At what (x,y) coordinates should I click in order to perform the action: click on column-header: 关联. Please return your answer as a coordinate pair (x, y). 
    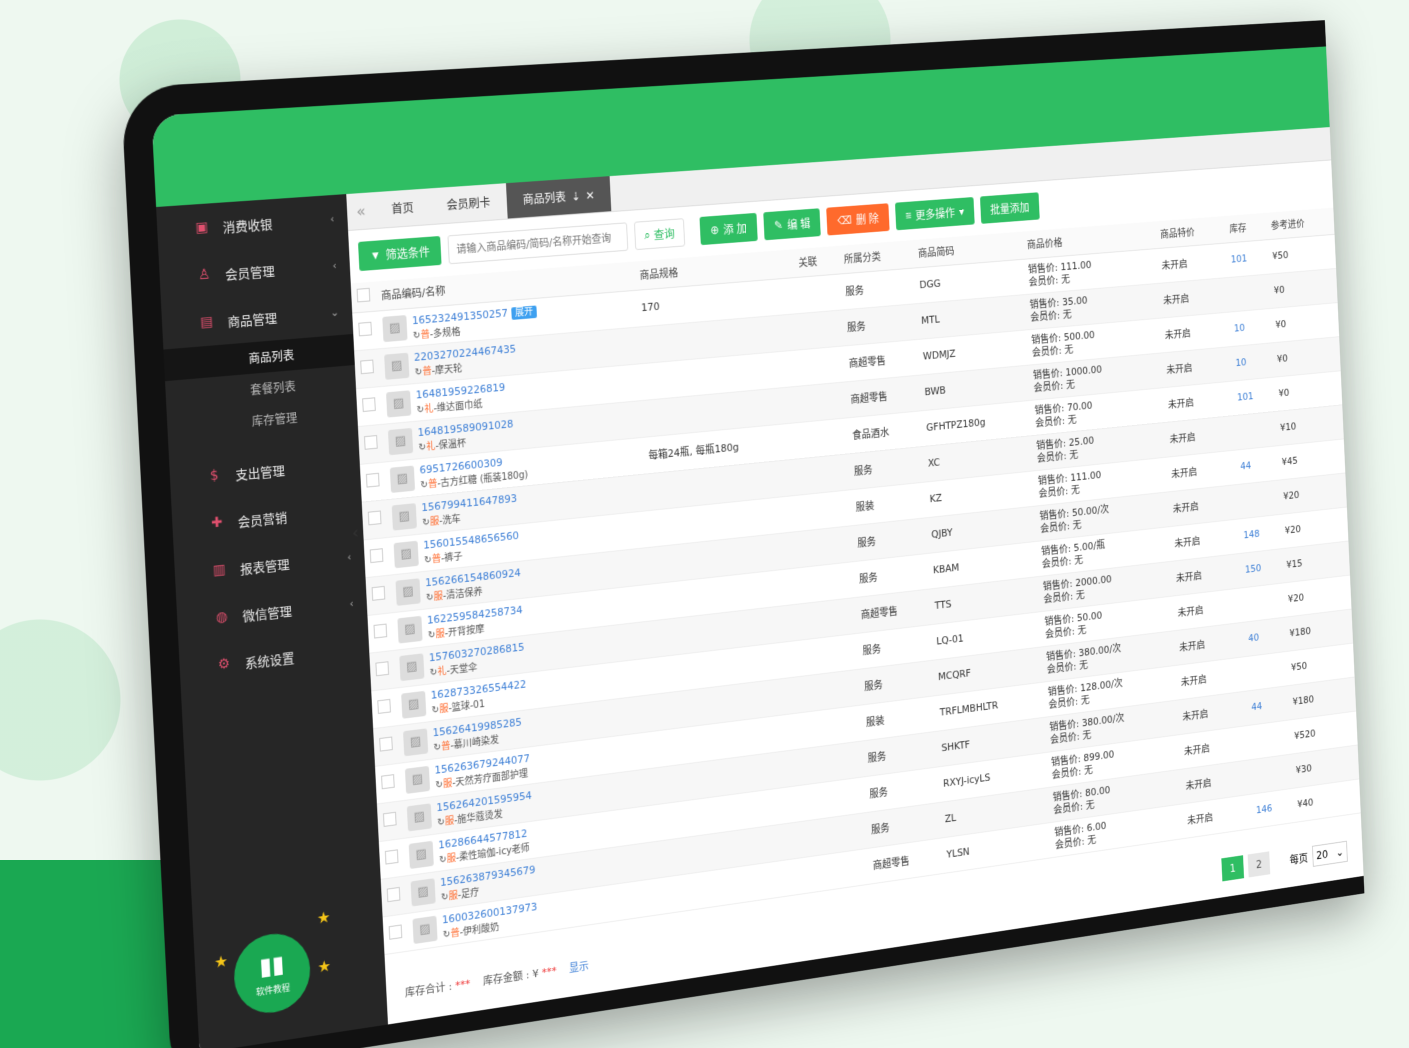
    Looking at the image, I should click on (816, 261).